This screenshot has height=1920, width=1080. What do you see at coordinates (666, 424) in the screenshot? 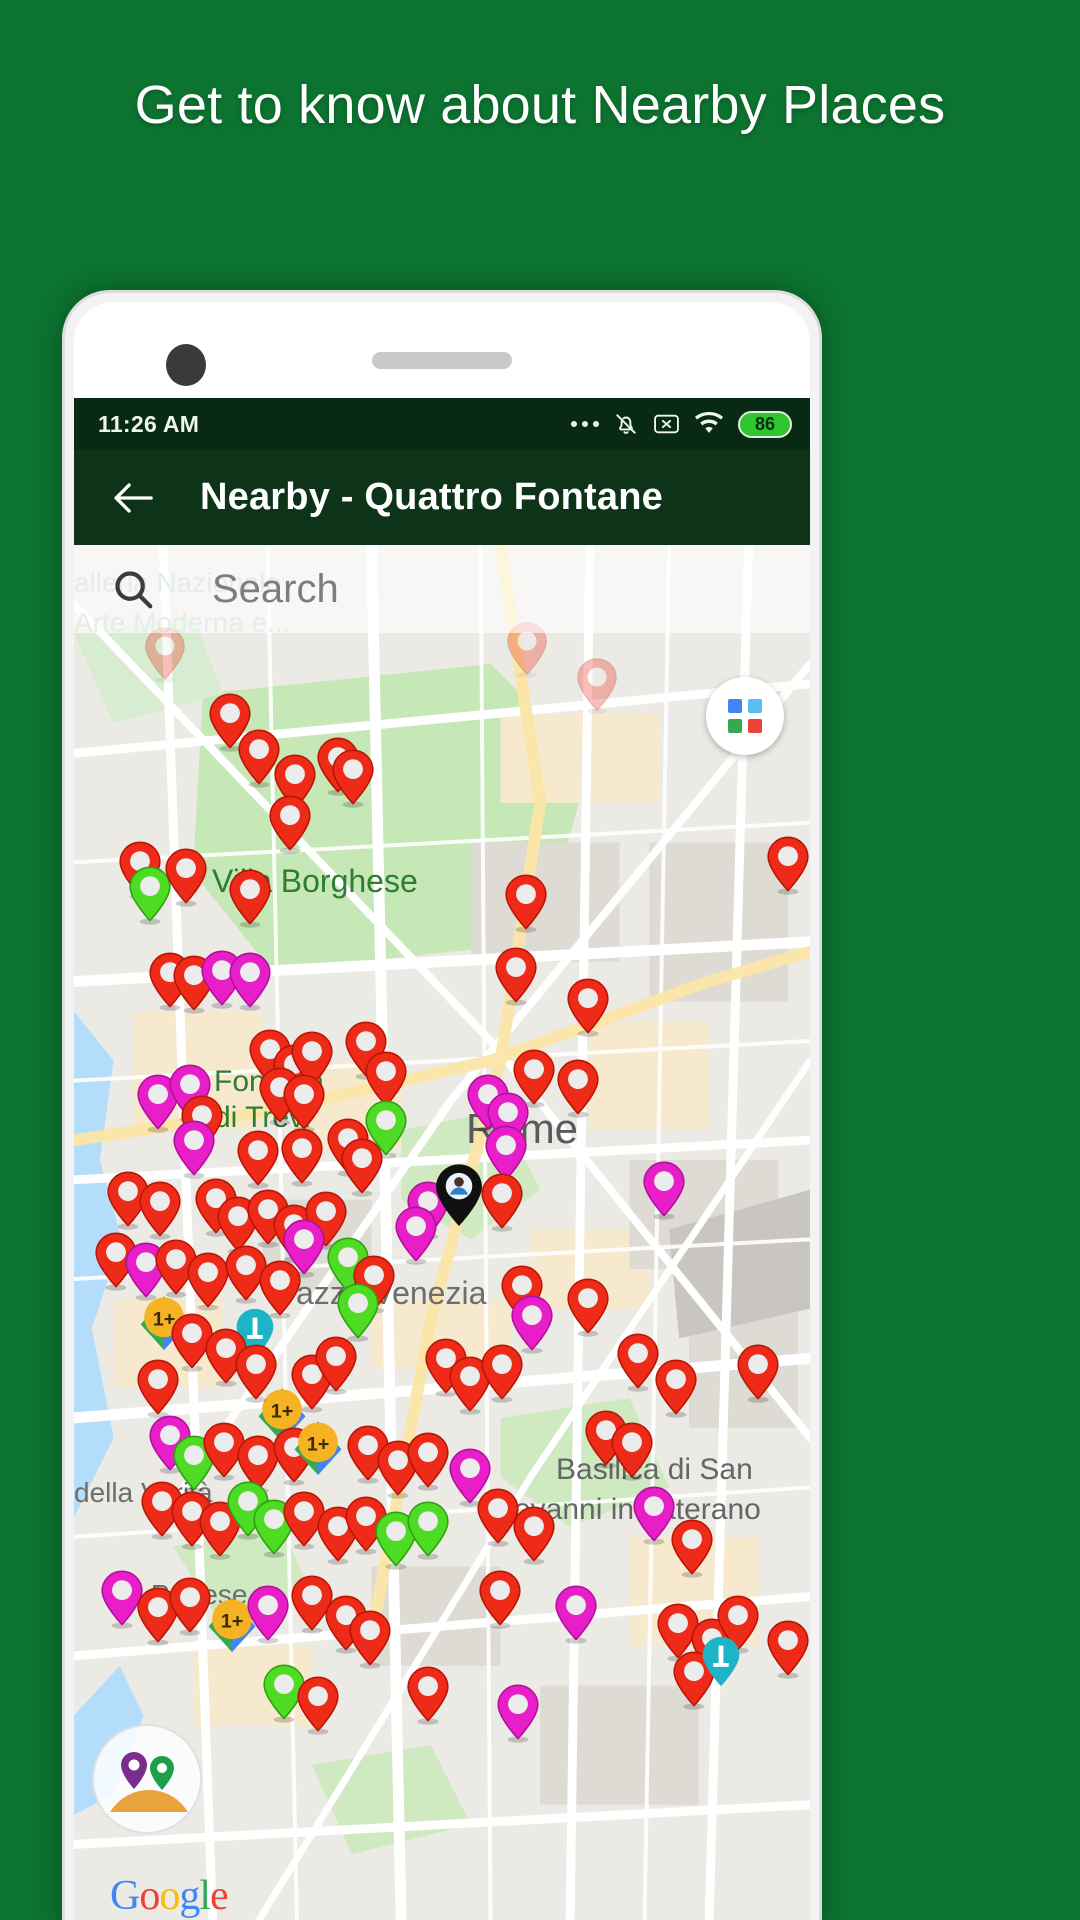
I see `sim-card-disabled-icon` at bounding box center [666, 424].